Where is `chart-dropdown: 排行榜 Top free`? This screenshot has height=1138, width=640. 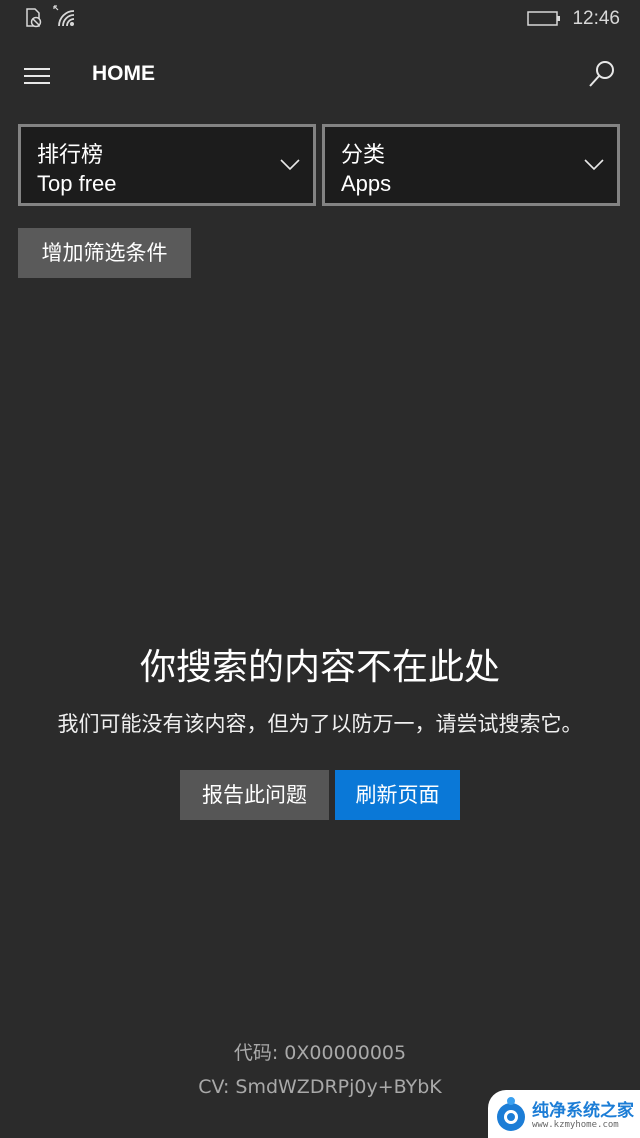
chart-dropdown: 排行榜 Top free is located at coordinates (167, 165).